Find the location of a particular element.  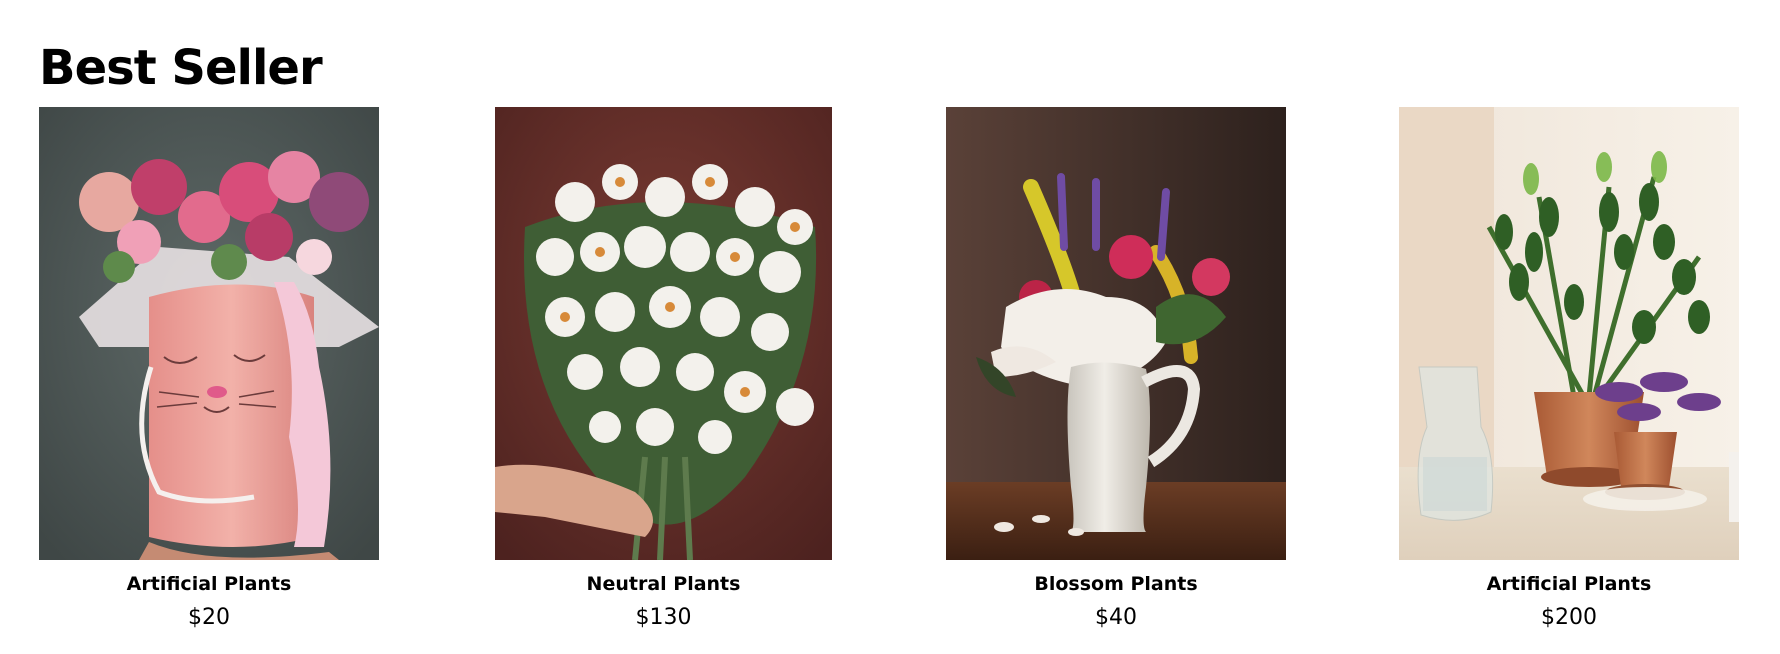

product-price: $20 is located at coordinates (209, 617).